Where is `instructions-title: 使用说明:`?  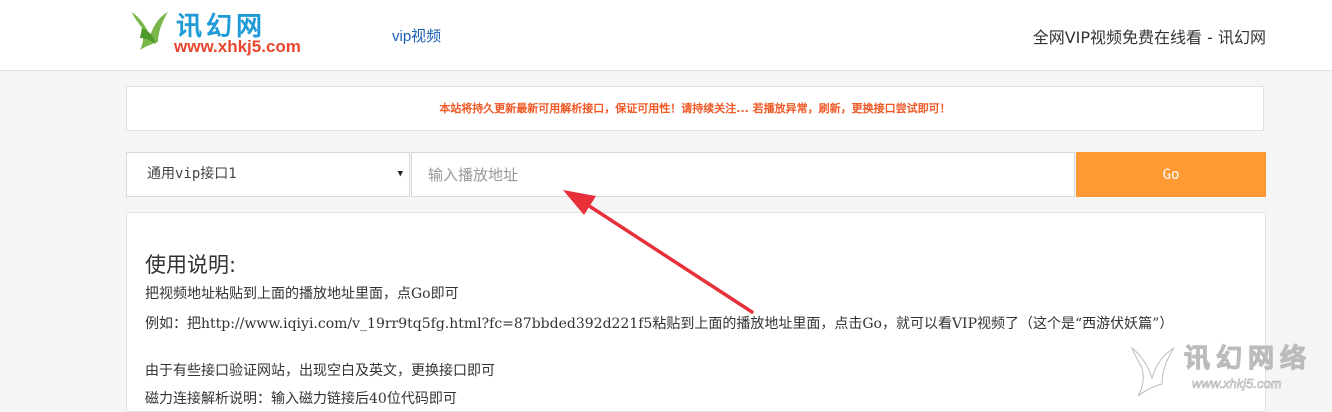
instructions-title: 使用说明: is located at coordinates (191, 265).